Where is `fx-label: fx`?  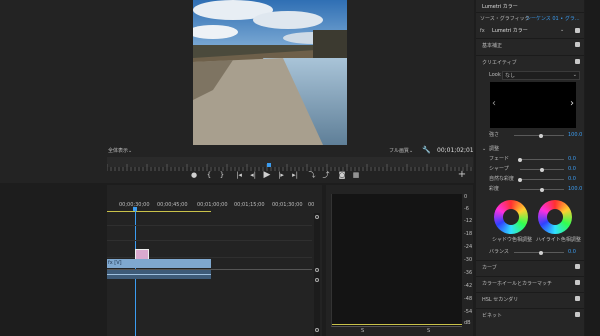
fx-label: fx is located at coordinates (482, 31).